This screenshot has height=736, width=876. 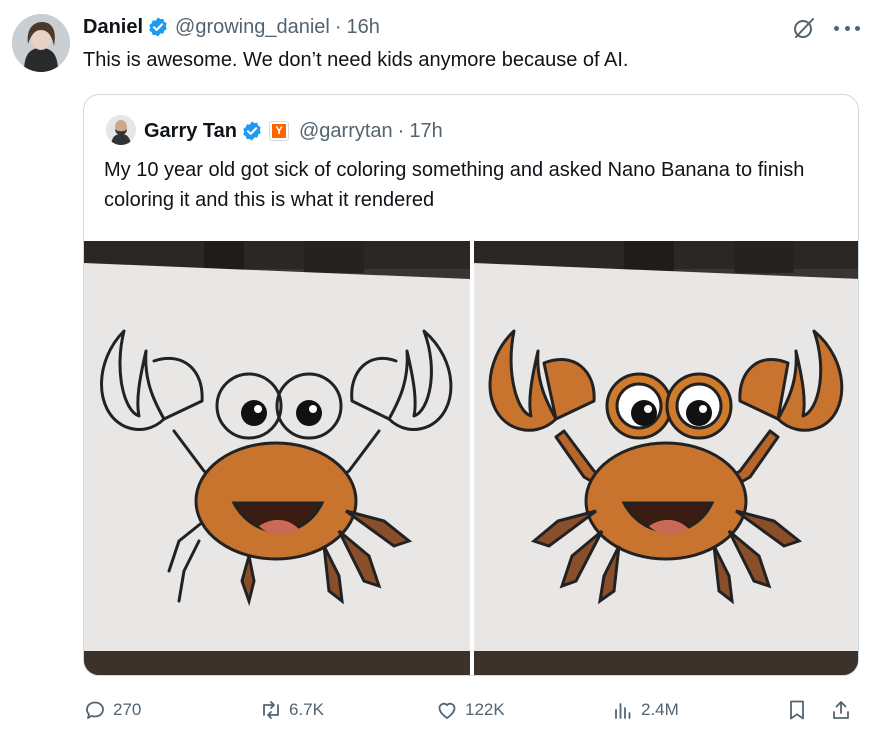 I want to click on like-icon, so click(x=447, y=710).